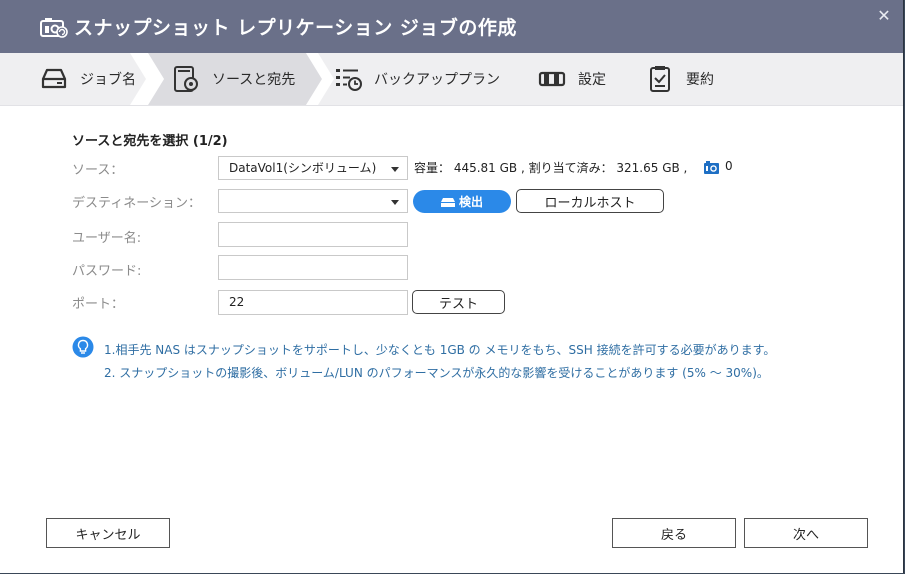 This screenshot has height=574, width=905. Describe the element at coordinates (303, 168) in the screenshot. I see `source-select-value: DataVol1(シンボリューム)` at that location.